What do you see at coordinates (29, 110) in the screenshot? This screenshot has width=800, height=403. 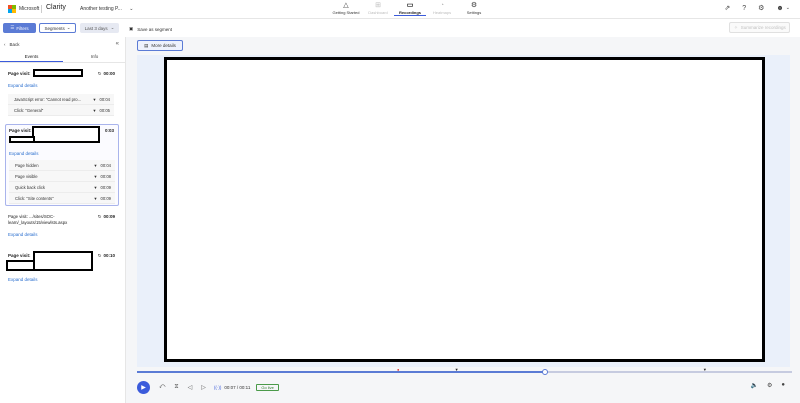 I see `event-label: Click: "General"` at bounding box center [29, 110].